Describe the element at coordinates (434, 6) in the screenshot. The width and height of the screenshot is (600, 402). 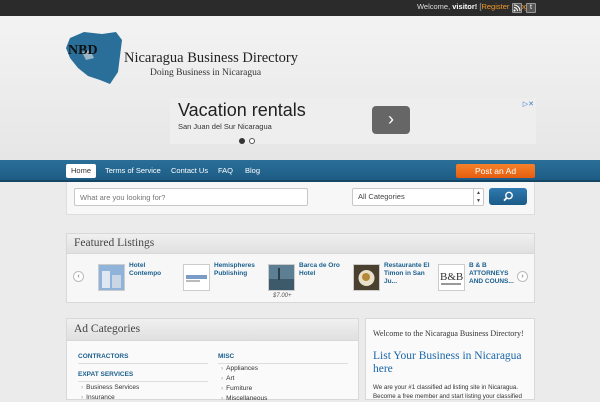
I see `welcome-text: Welcome,` at that location.